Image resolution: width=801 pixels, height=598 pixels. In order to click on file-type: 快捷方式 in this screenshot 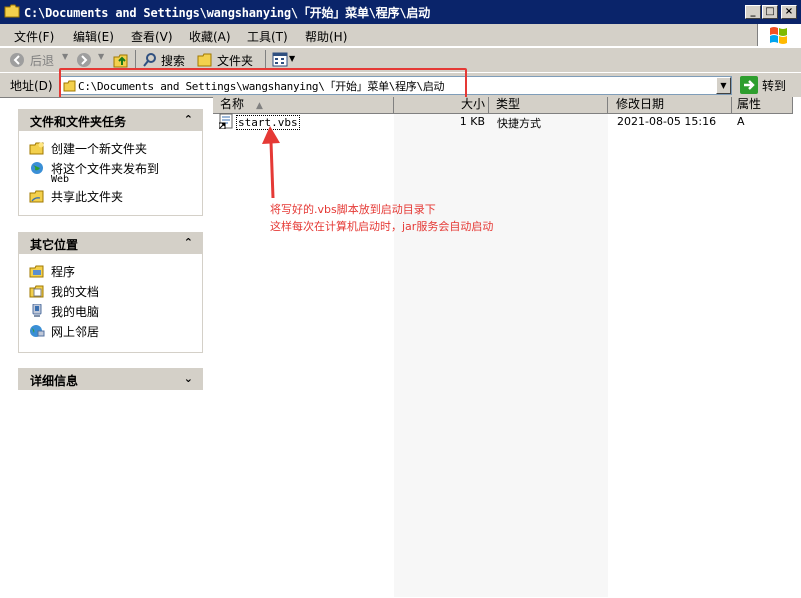, I will do `click(519, 123)`.